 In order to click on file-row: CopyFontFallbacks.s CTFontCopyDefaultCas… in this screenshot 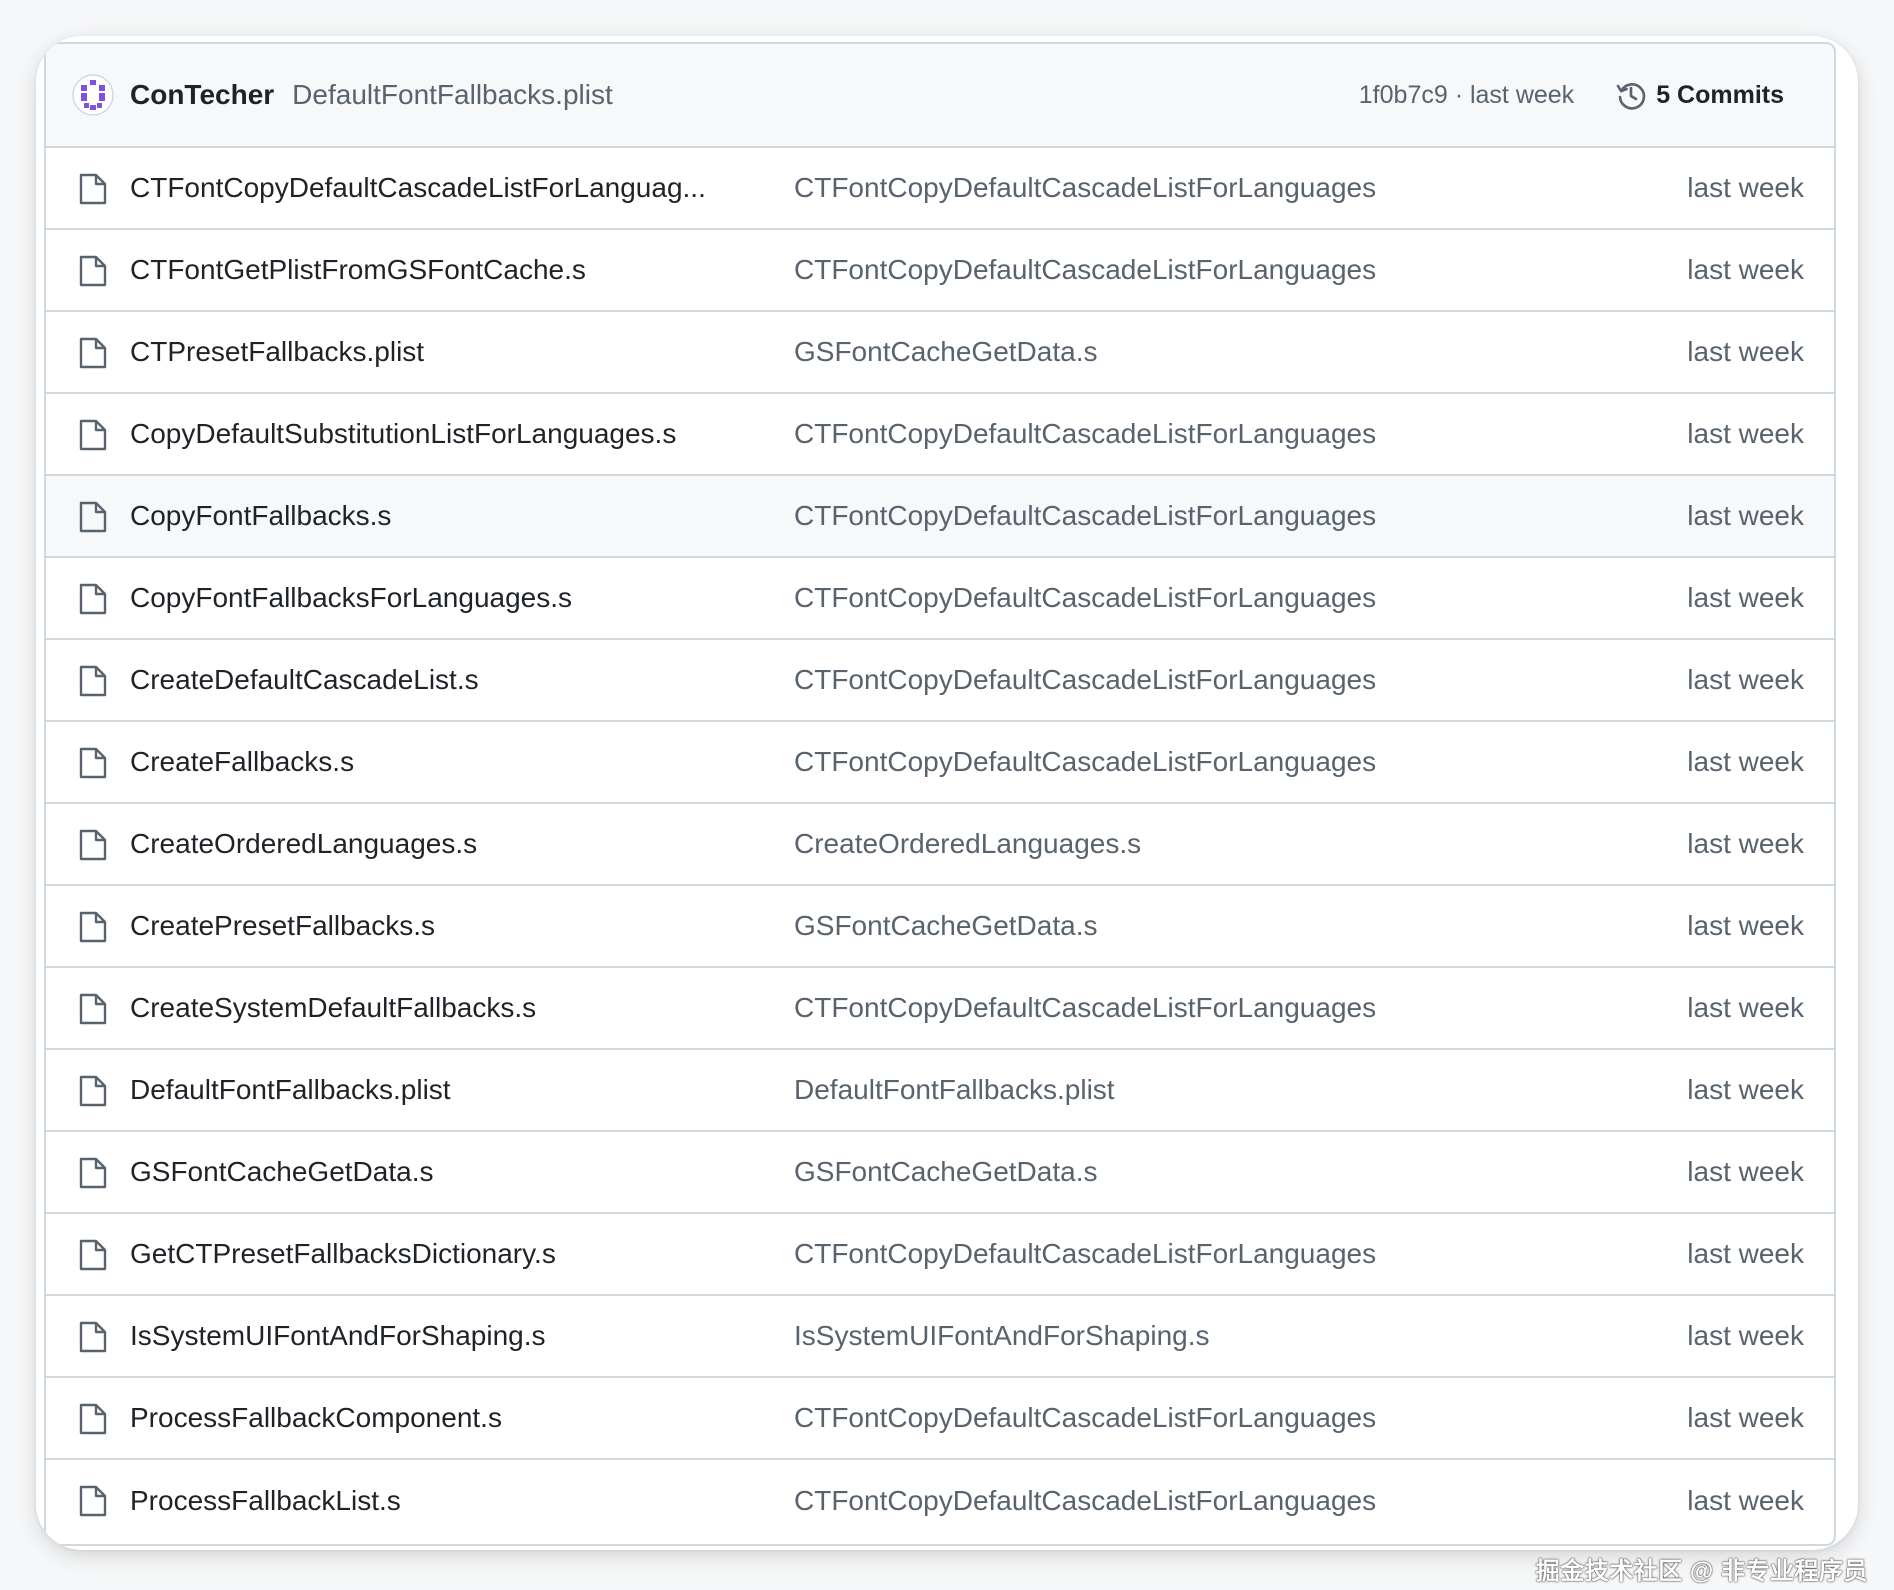, I will do `click(940, 517)`.